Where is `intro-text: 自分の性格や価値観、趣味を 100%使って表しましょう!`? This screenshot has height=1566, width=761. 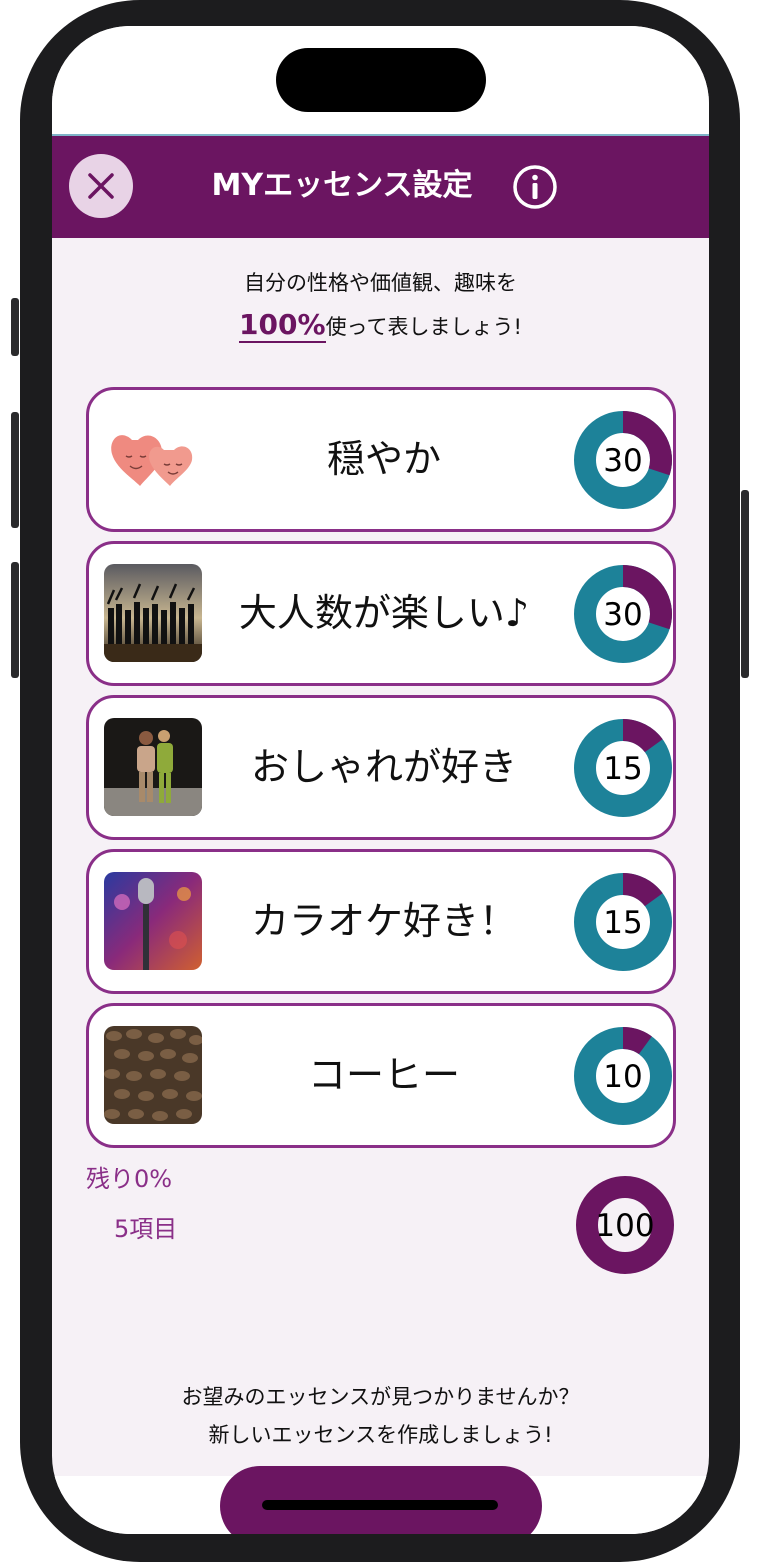
intro-text: 自分の性格や価値観、趣味を 100%使って表しましょう! is located at coordinates (380, 305).